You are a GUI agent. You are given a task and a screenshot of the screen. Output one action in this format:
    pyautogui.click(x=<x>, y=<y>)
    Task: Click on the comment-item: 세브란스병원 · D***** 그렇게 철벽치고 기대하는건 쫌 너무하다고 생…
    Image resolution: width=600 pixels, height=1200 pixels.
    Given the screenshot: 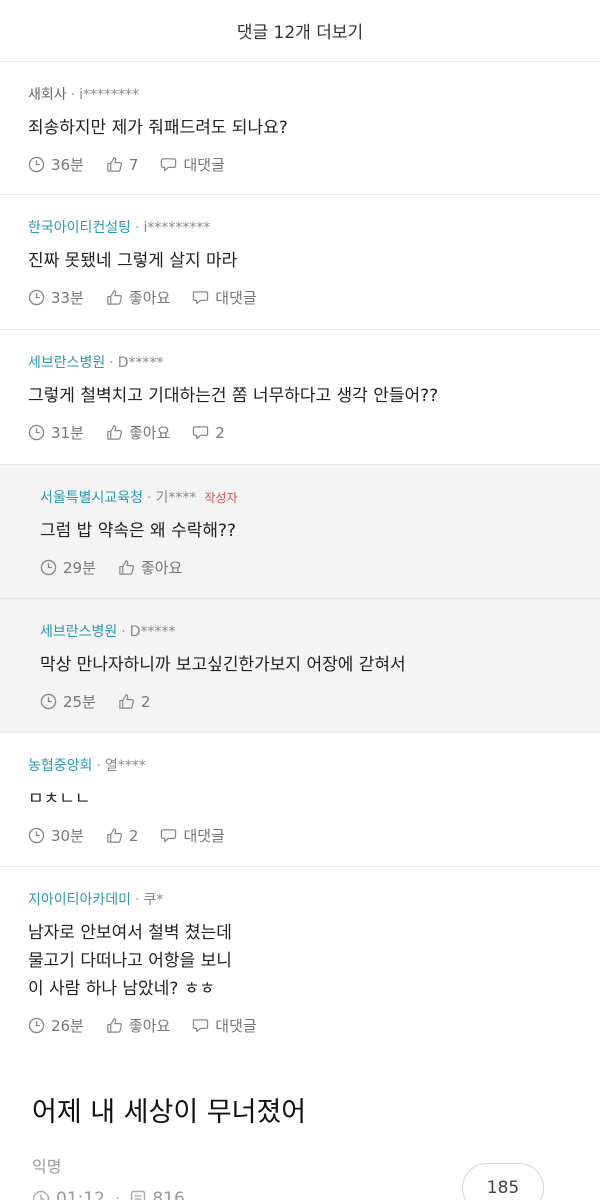 What is the action you would take?
    pyautogui.click(x=300, y=397)
    